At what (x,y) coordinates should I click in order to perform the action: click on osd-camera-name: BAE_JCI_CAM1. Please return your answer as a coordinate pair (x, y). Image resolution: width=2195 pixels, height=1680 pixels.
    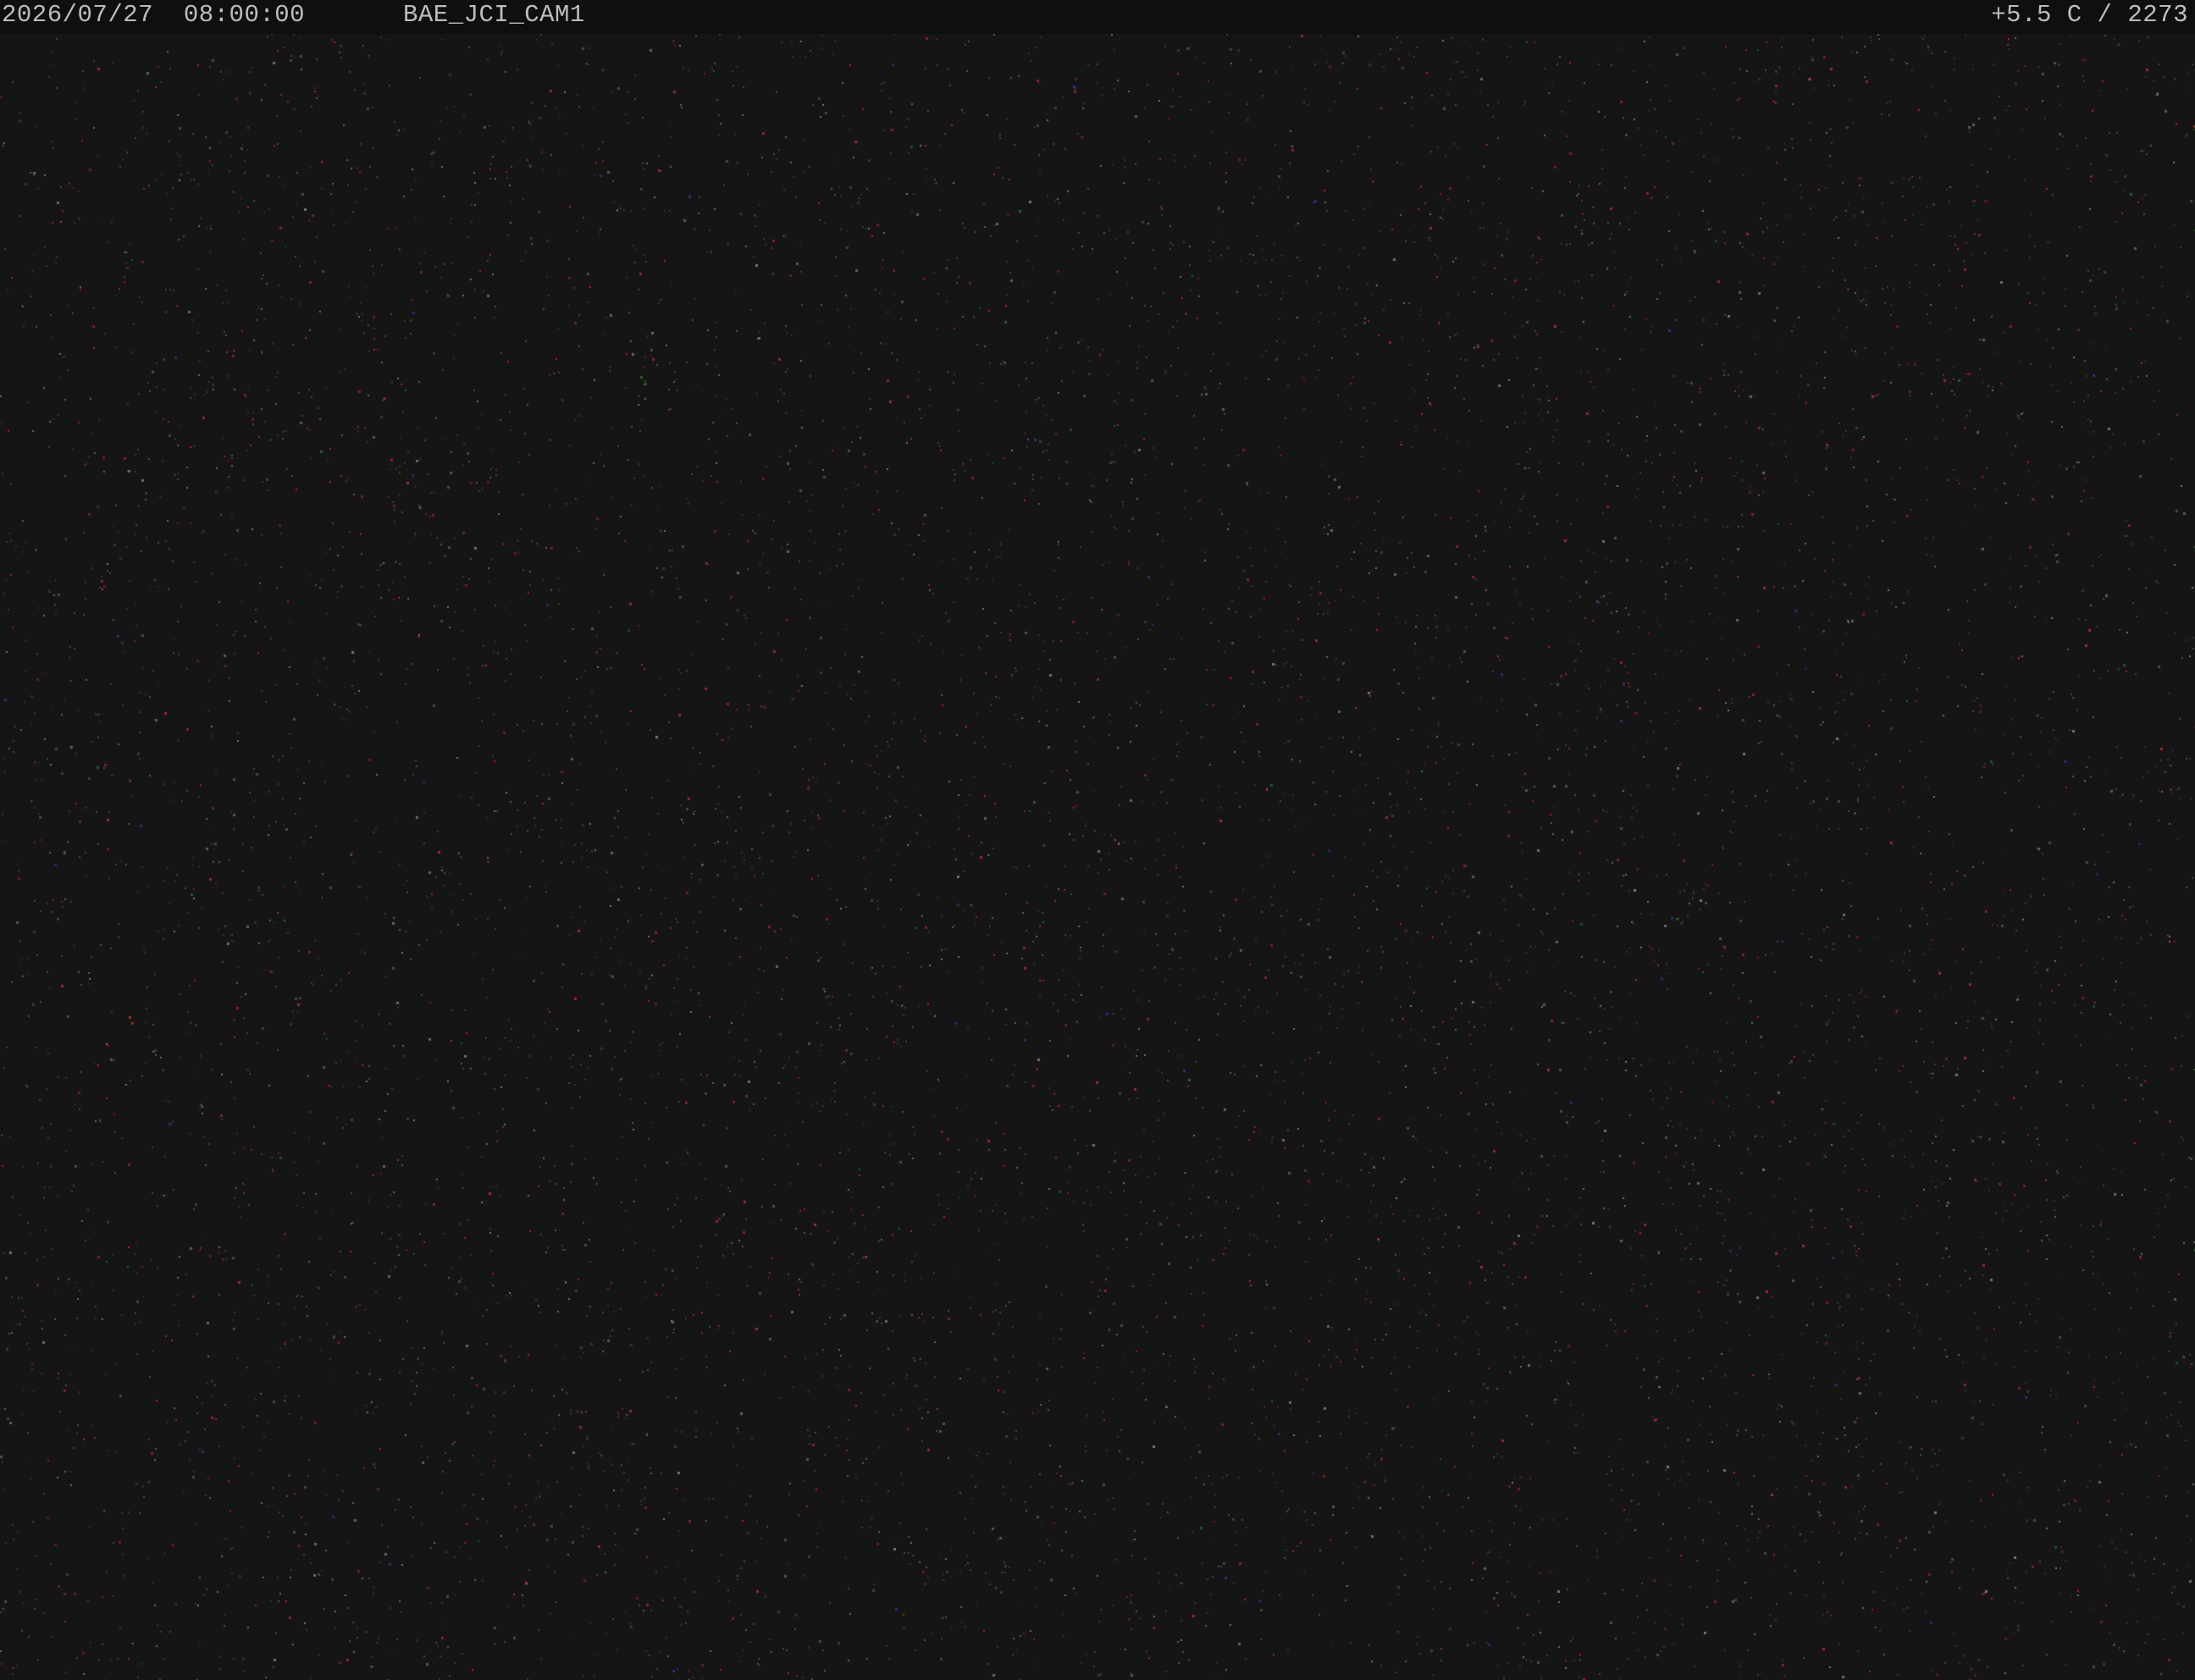
    Looking at the image, I should click on (494, 15).